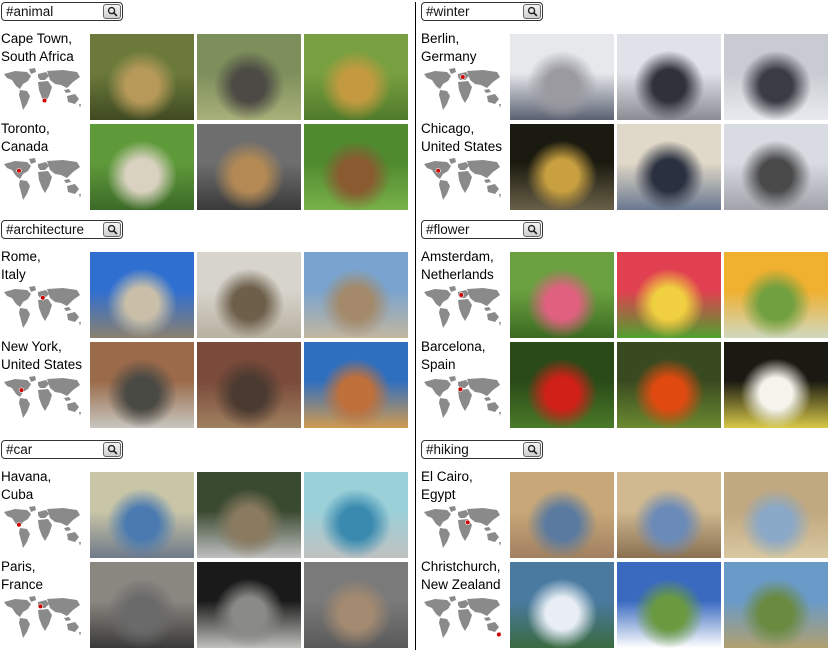  What do you see at coordinates (449, 56) in the screenshot?
I see `country-name: Germany` at bounding box center [449, 56].